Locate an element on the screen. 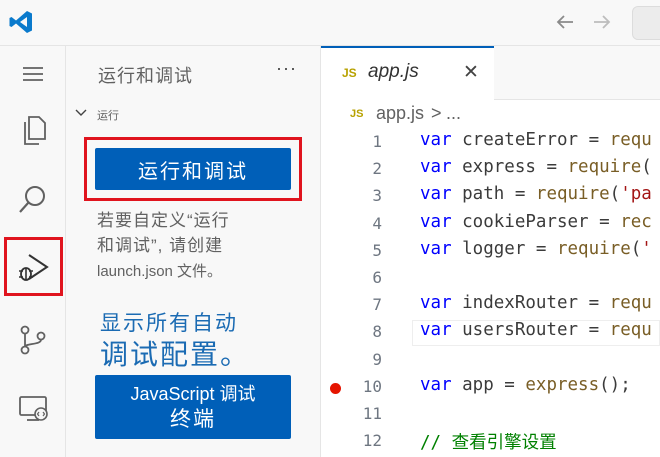  js-button-line1: JavaScript 调试 is located at coordinates (193, 394).